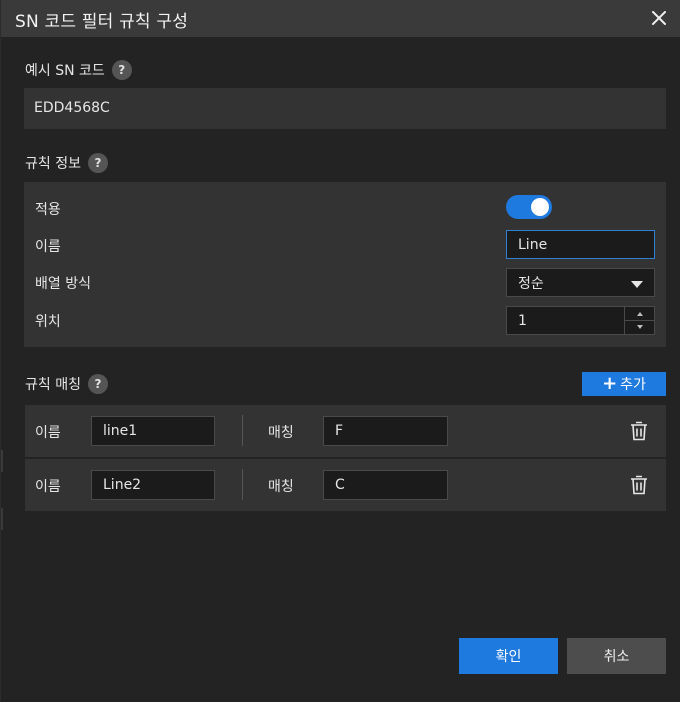  I want to click on match-pattern-input: C, so click(385, 485).